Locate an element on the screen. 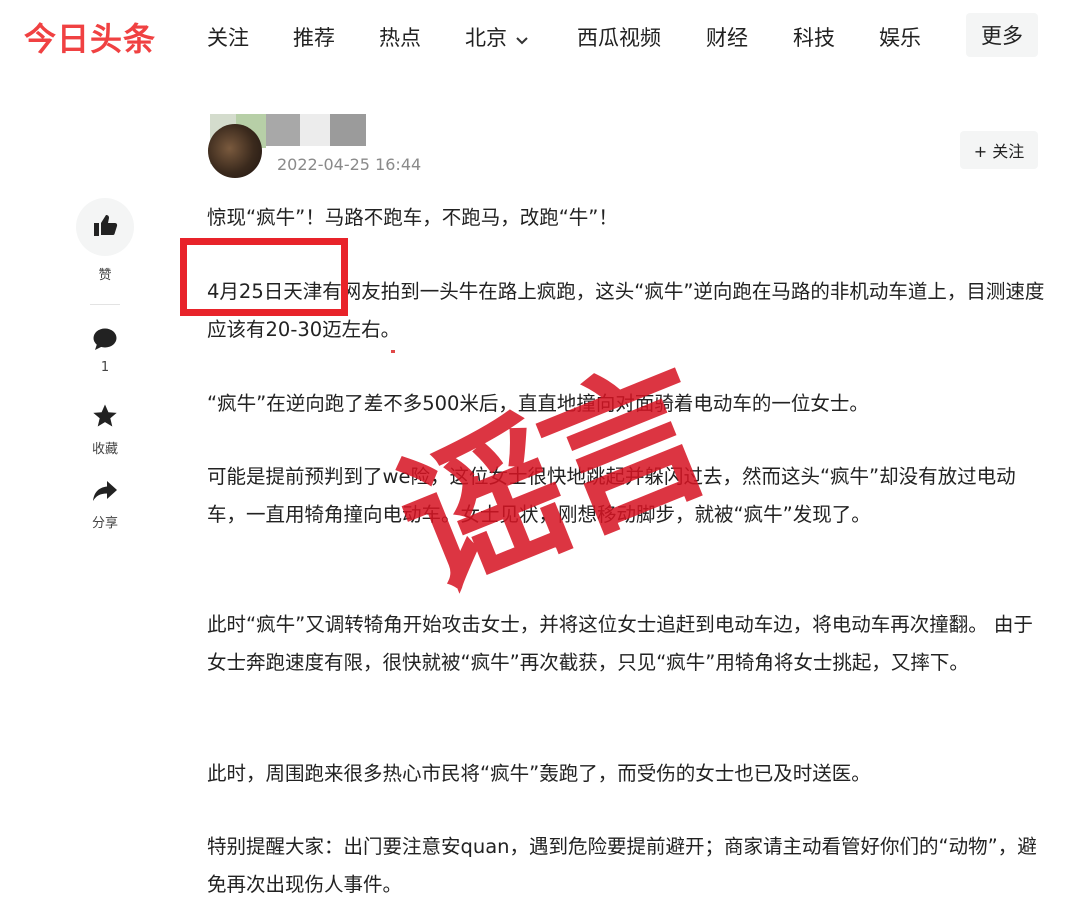  article-paragraph-title: 惊现“疯牛”！马路不跑车，不跑马，改跑“牛”！ is located at coordinates (412, 217).